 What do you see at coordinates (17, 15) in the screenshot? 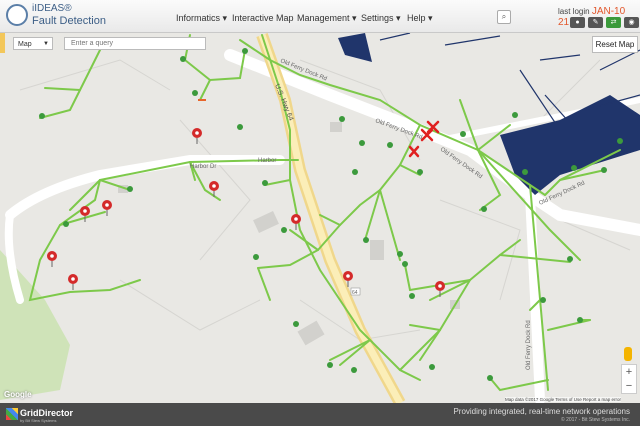
I see `app-logo` at bounding box center [17, 15].